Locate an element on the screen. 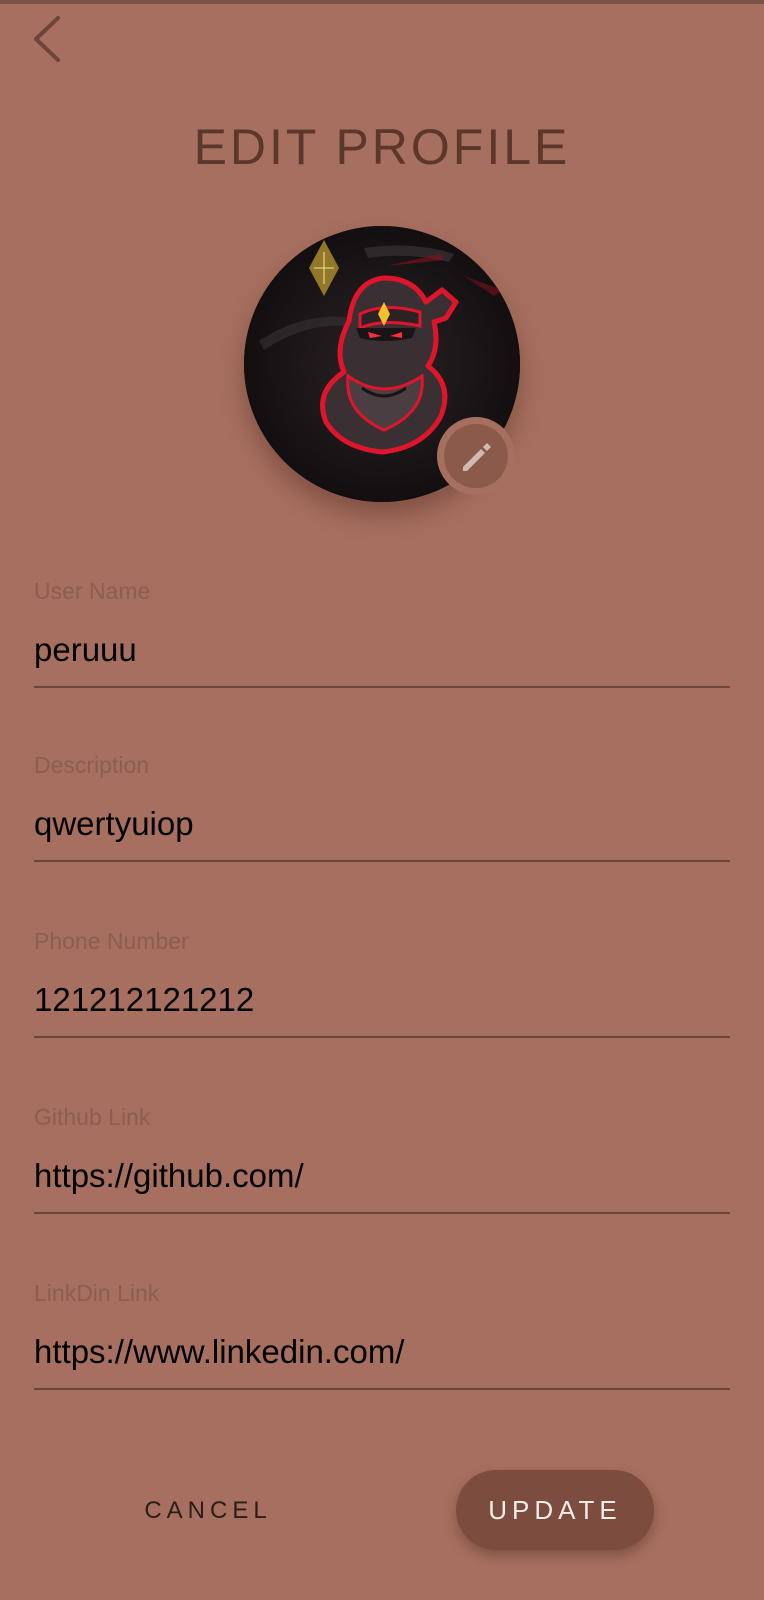 This screenshot has height=1600, width=764. avatar-container is located at coordinates (382, 364).